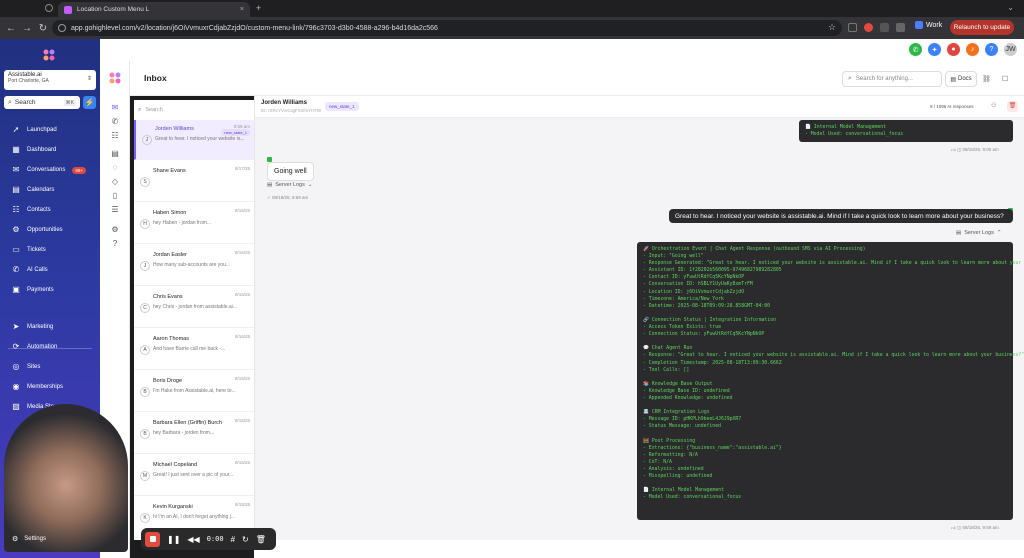 Image resolution: width=1024 pixels, height=558 pixels. What do you see at coordinates (986, 79) in the screenshot?
I see `link-icon: ⛓` at bounding box center [986, 79].